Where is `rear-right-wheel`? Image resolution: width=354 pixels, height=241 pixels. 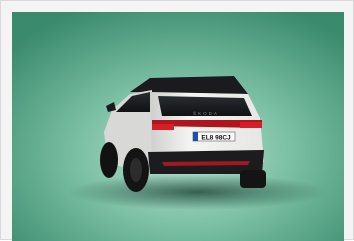
rear-right-wheel is located at coordinates (253, 179).